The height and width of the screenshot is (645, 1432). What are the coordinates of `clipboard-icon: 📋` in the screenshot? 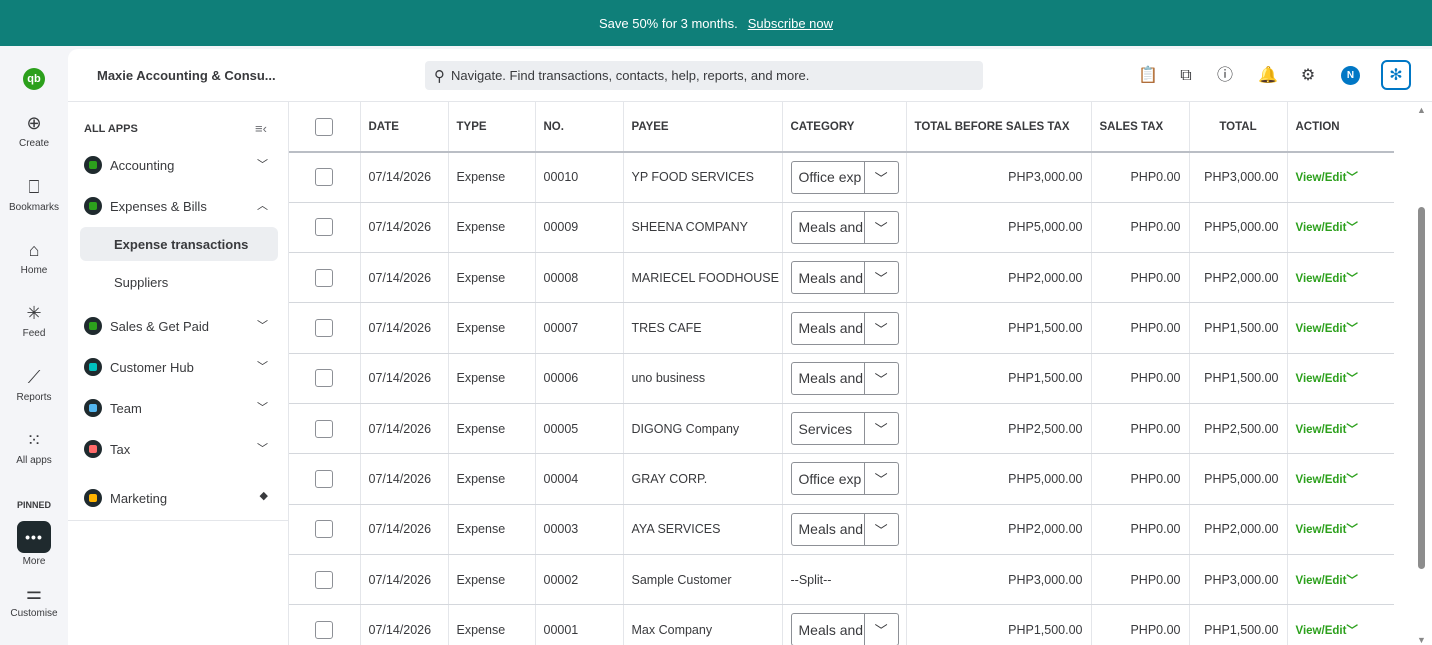 It's located at (1148, 76).